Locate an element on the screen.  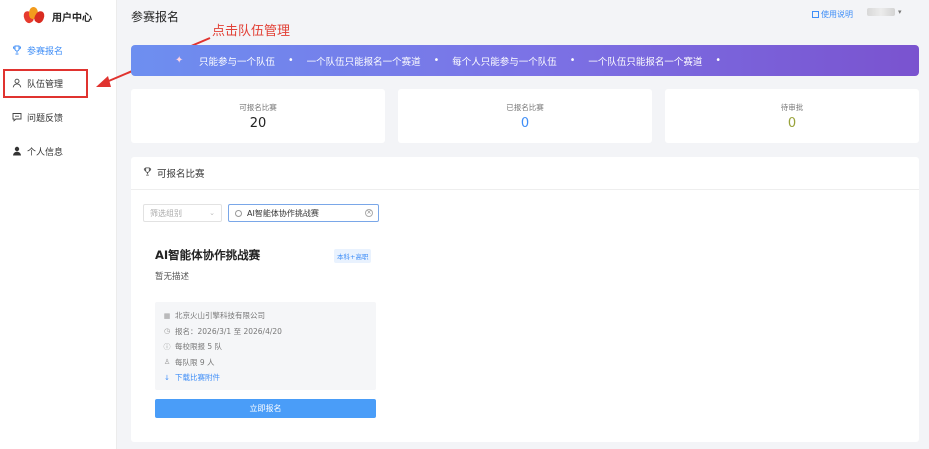
sidebar-item-feedback: 问题反馈 is located at coordinates (58, 117).